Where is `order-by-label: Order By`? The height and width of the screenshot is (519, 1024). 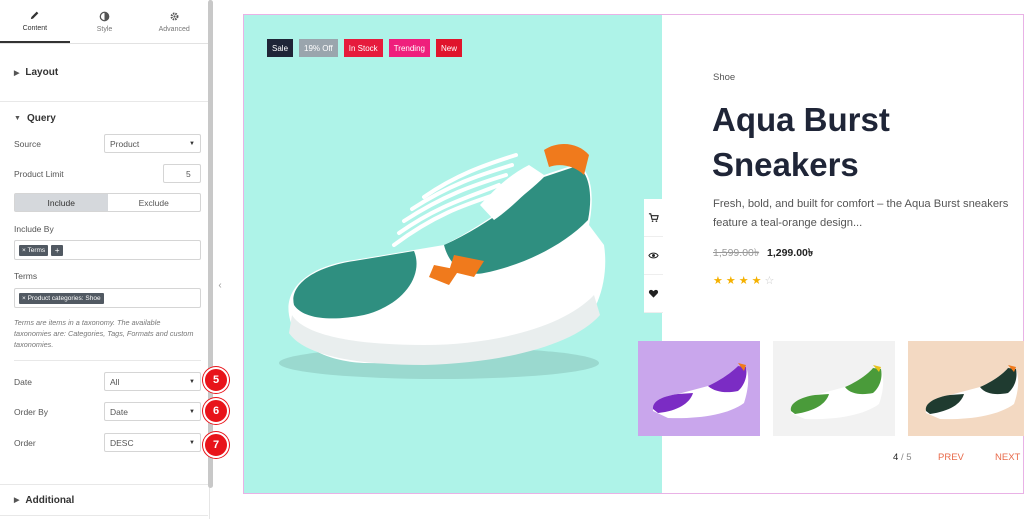 order-by-label: Order By is located at coordinates (31, 411).